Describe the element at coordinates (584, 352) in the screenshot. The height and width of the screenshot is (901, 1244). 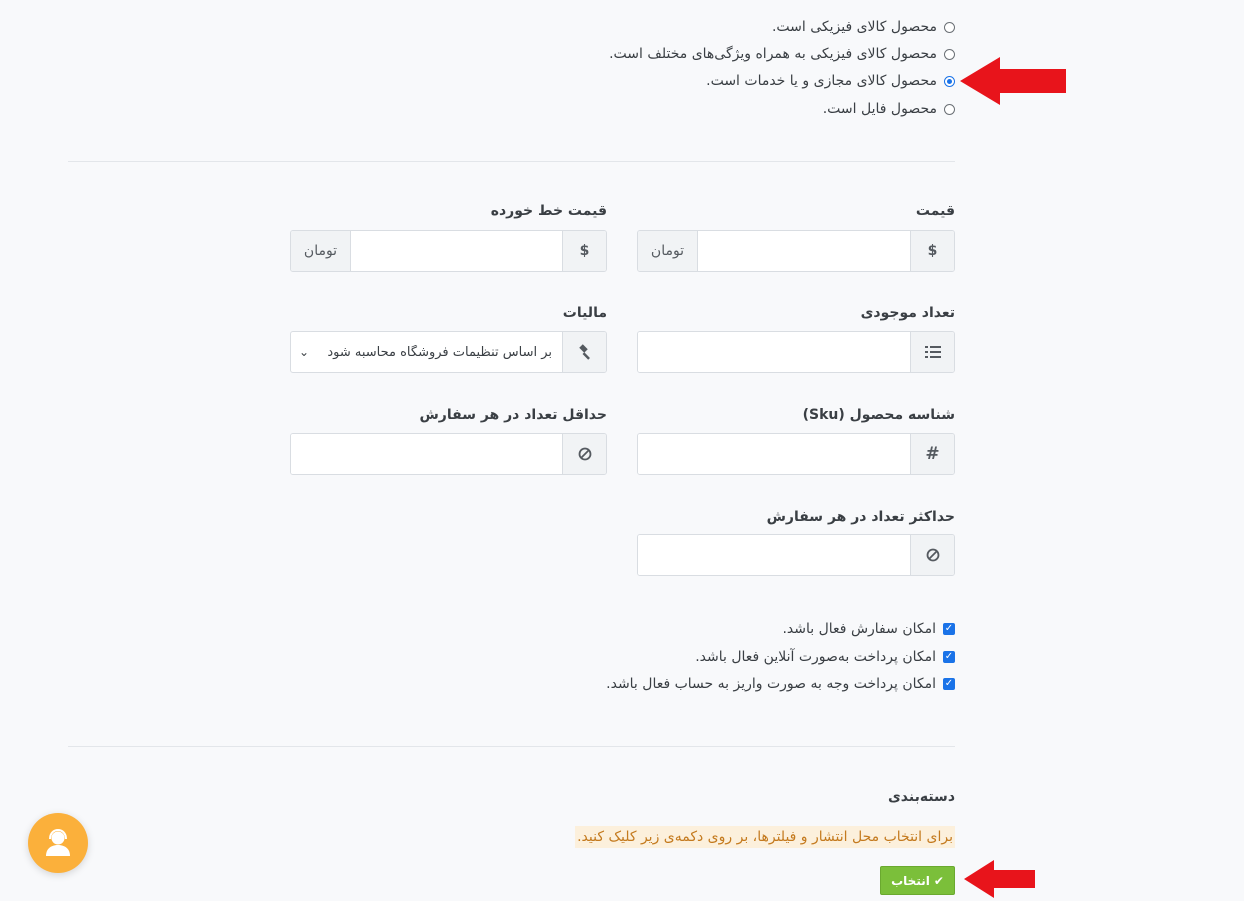
I see `gavel-icon` at that location.